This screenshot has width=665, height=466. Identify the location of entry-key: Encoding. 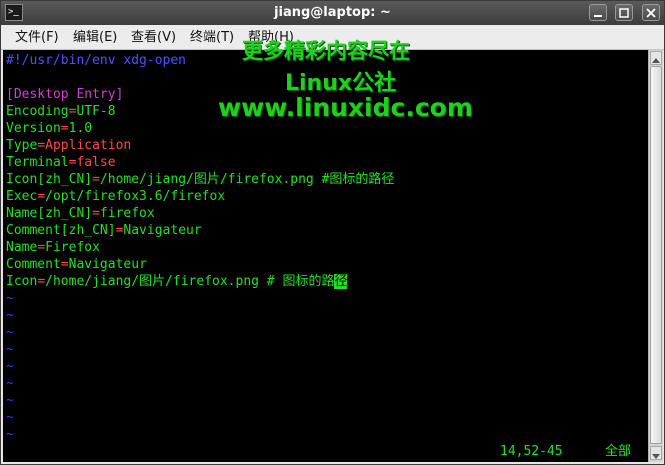
(37, 111).